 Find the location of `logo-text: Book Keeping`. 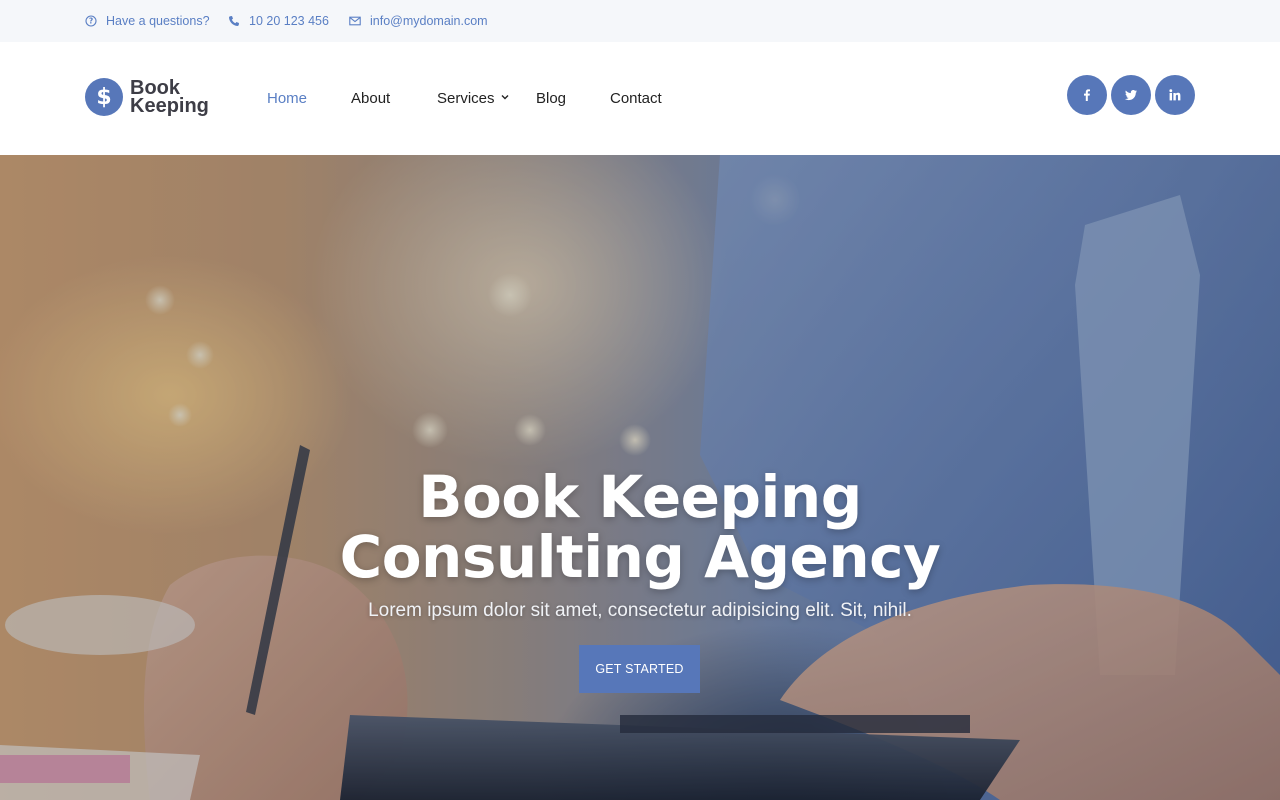

logo-text: Book Keeping is located at coordinates (169, 97).